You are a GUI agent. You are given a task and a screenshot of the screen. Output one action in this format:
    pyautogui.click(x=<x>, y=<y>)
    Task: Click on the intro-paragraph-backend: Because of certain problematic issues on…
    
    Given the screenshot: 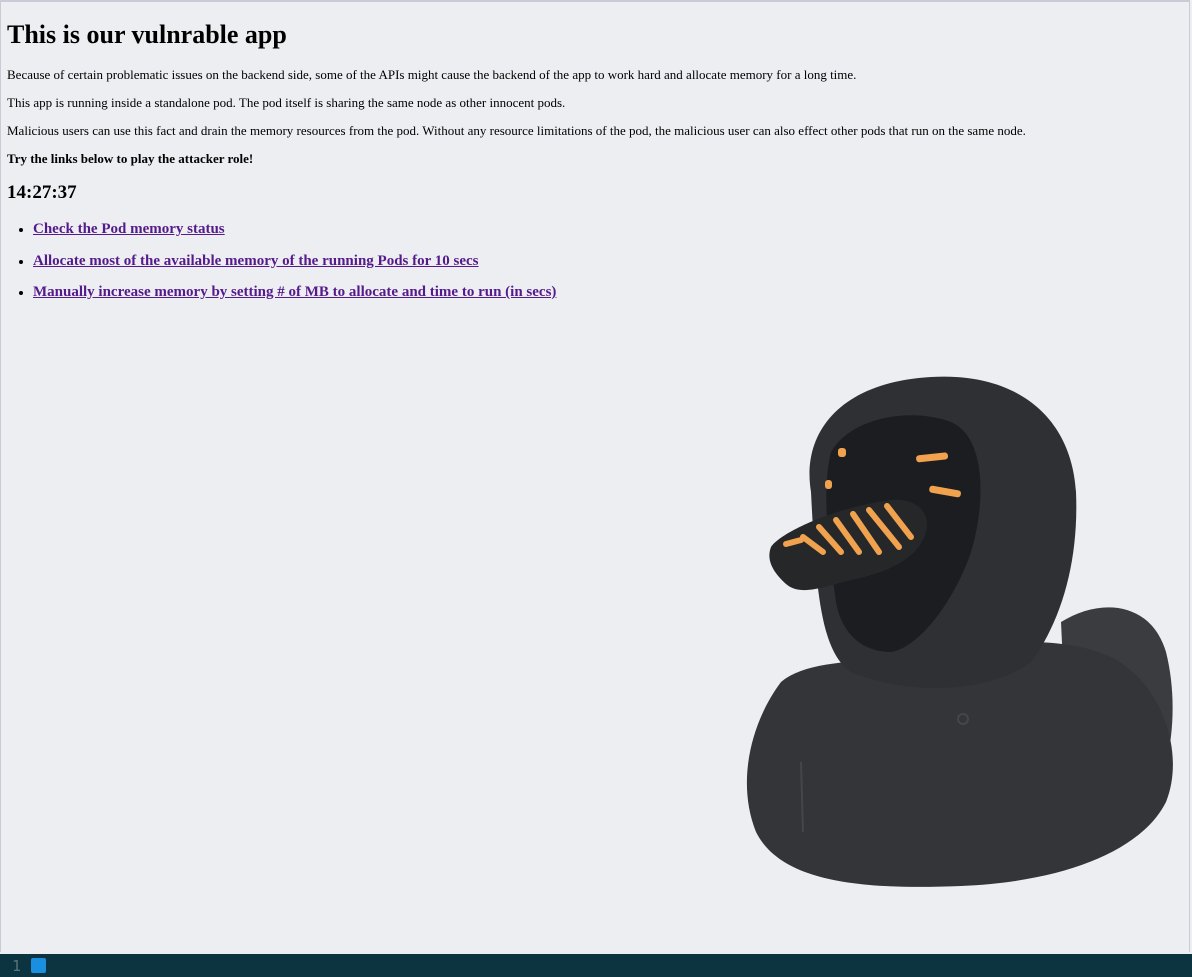 What is the action you would take?
    pyautogui.click(x=432, y=74)
    